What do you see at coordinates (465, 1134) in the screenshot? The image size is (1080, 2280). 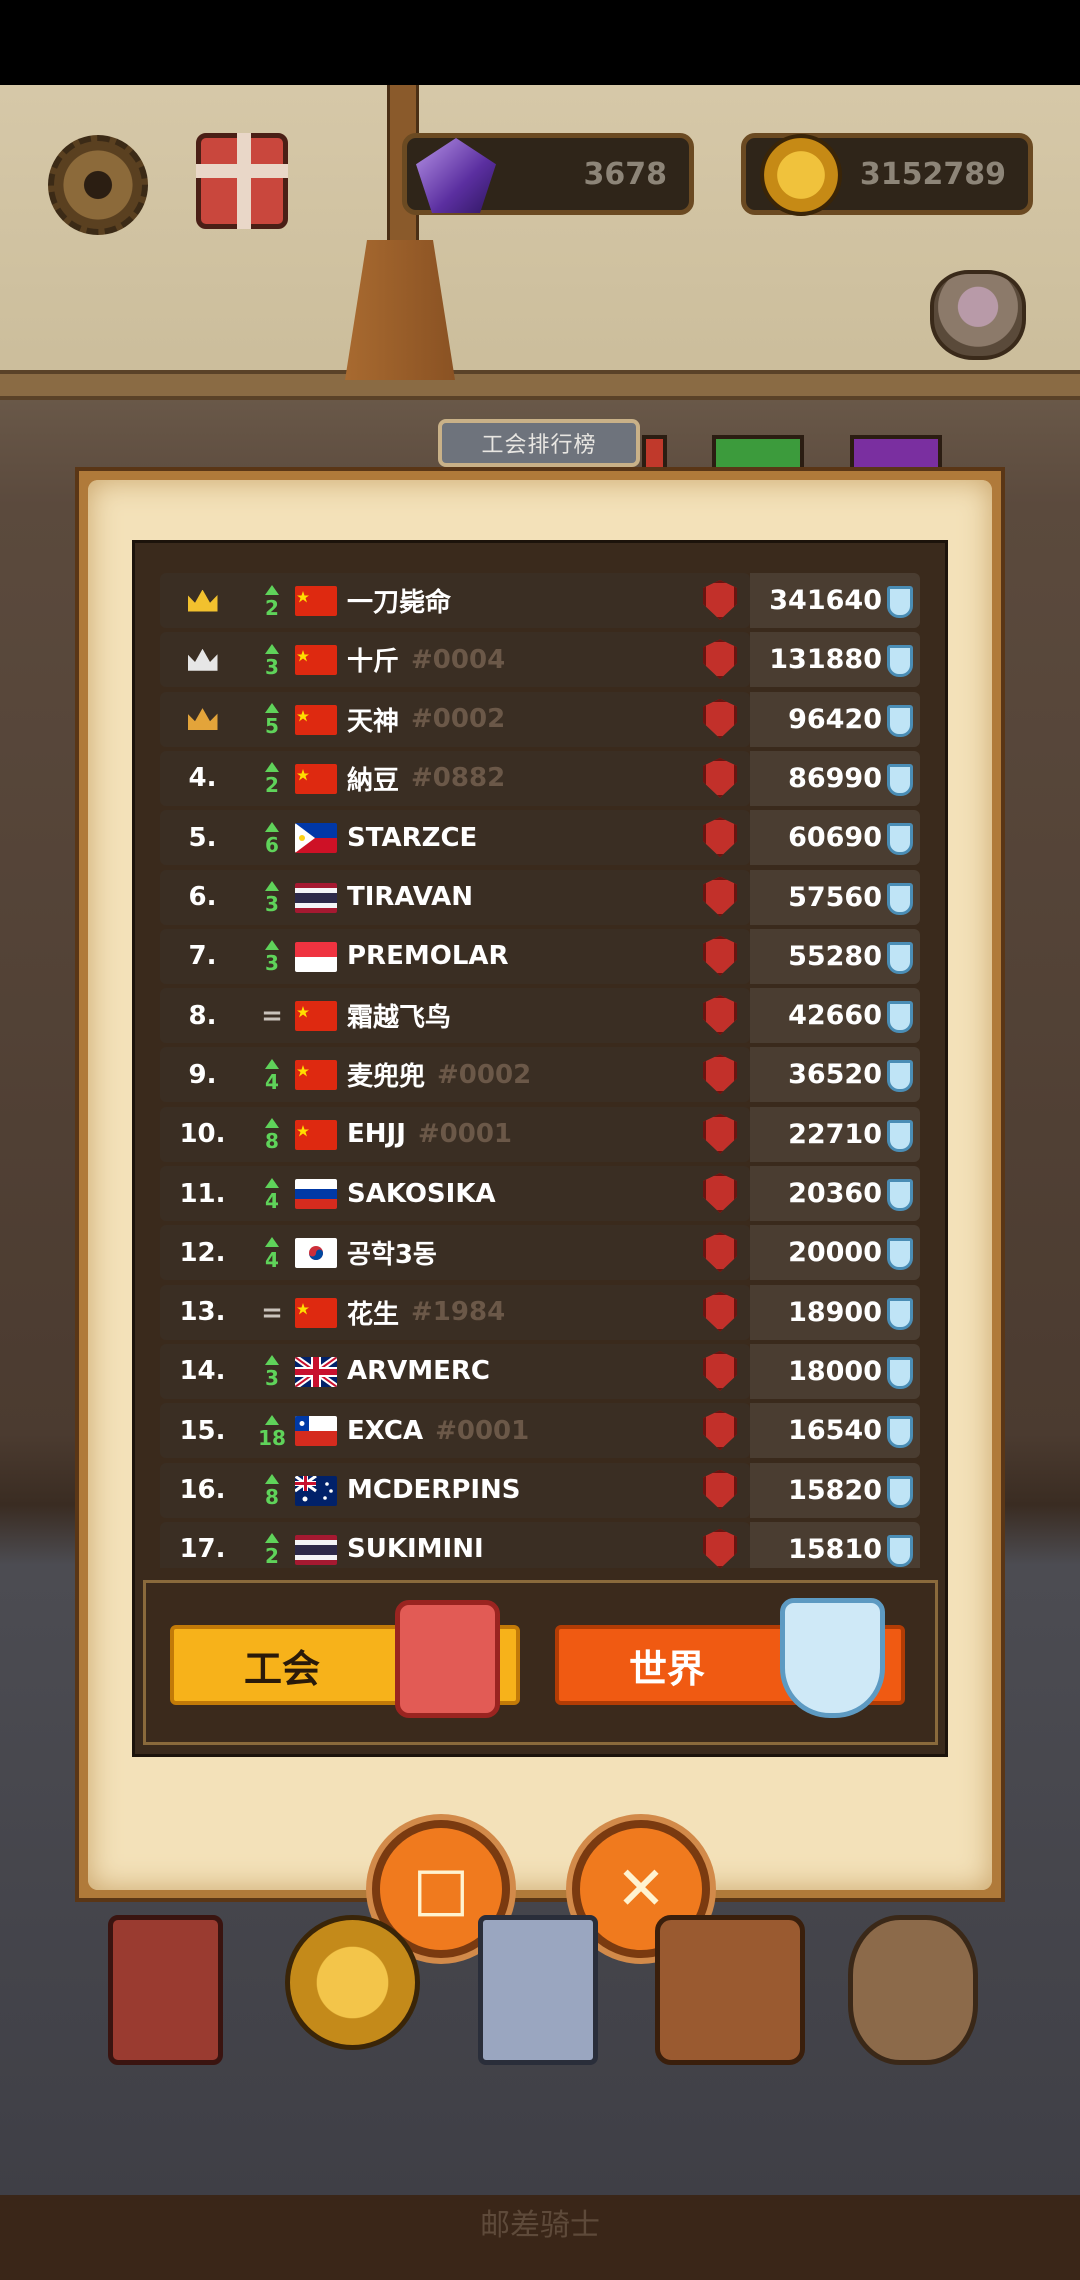 I see `player-tag: #0001` at bounding box center [465, 1134].